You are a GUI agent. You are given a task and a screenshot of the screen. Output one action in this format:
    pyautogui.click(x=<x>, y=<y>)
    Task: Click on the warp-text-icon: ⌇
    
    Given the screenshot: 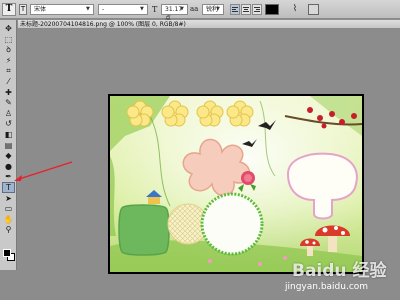 What is the action you would take?
    pyautogui.click(x=295, y=9)
    